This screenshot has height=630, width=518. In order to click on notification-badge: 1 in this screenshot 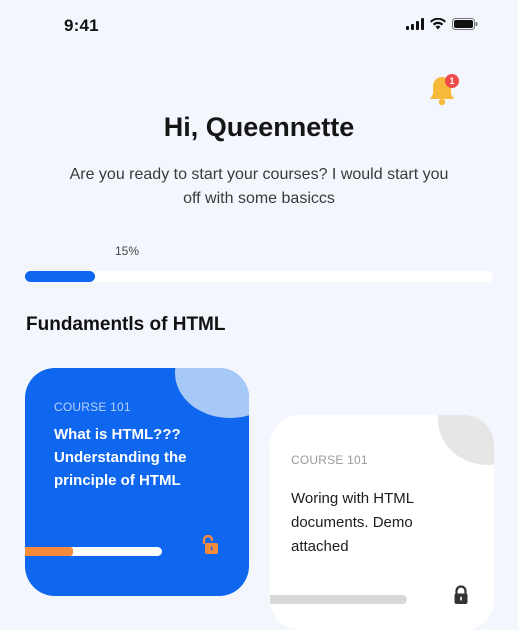, I will do `click(452, 81)`.